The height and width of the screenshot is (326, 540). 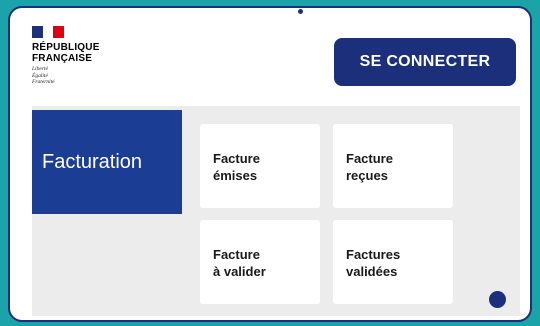 What do you see at coordinates (239, 271) in the screenshot?
I see `tile-label-line2: à valider` at bounding box center [239, 271].